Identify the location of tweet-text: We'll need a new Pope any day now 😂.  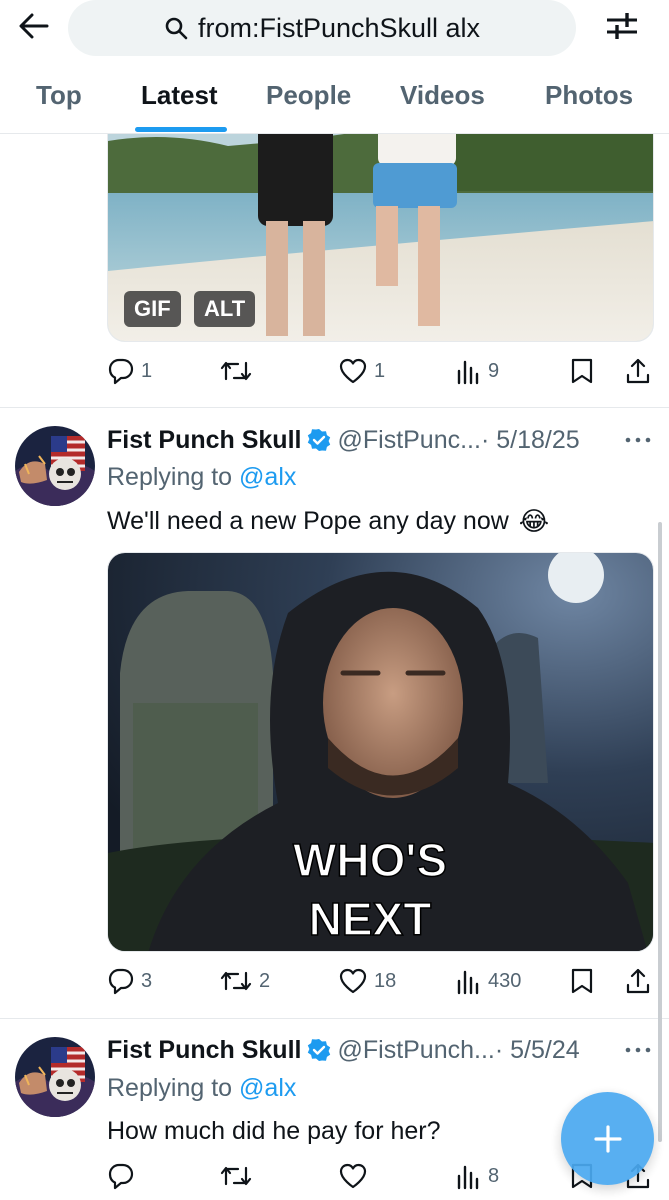
(328, 521).